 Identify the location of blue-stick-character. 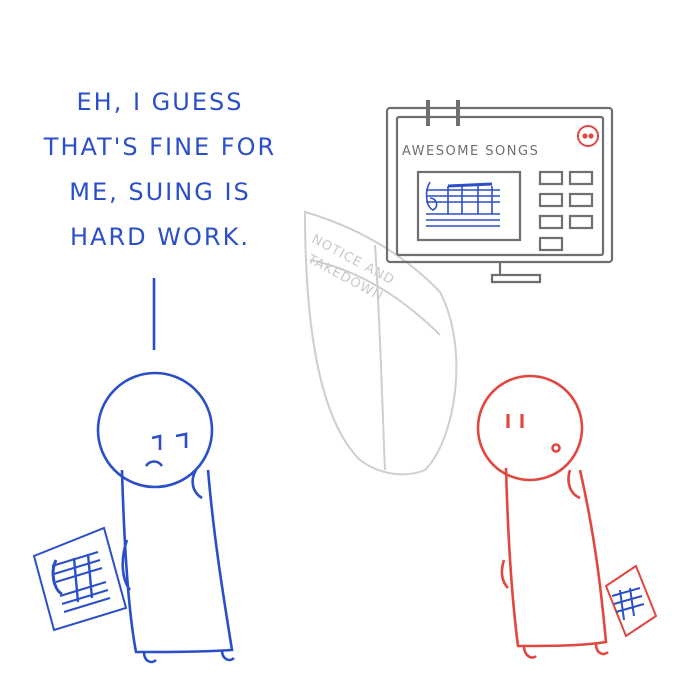
(165, 471).